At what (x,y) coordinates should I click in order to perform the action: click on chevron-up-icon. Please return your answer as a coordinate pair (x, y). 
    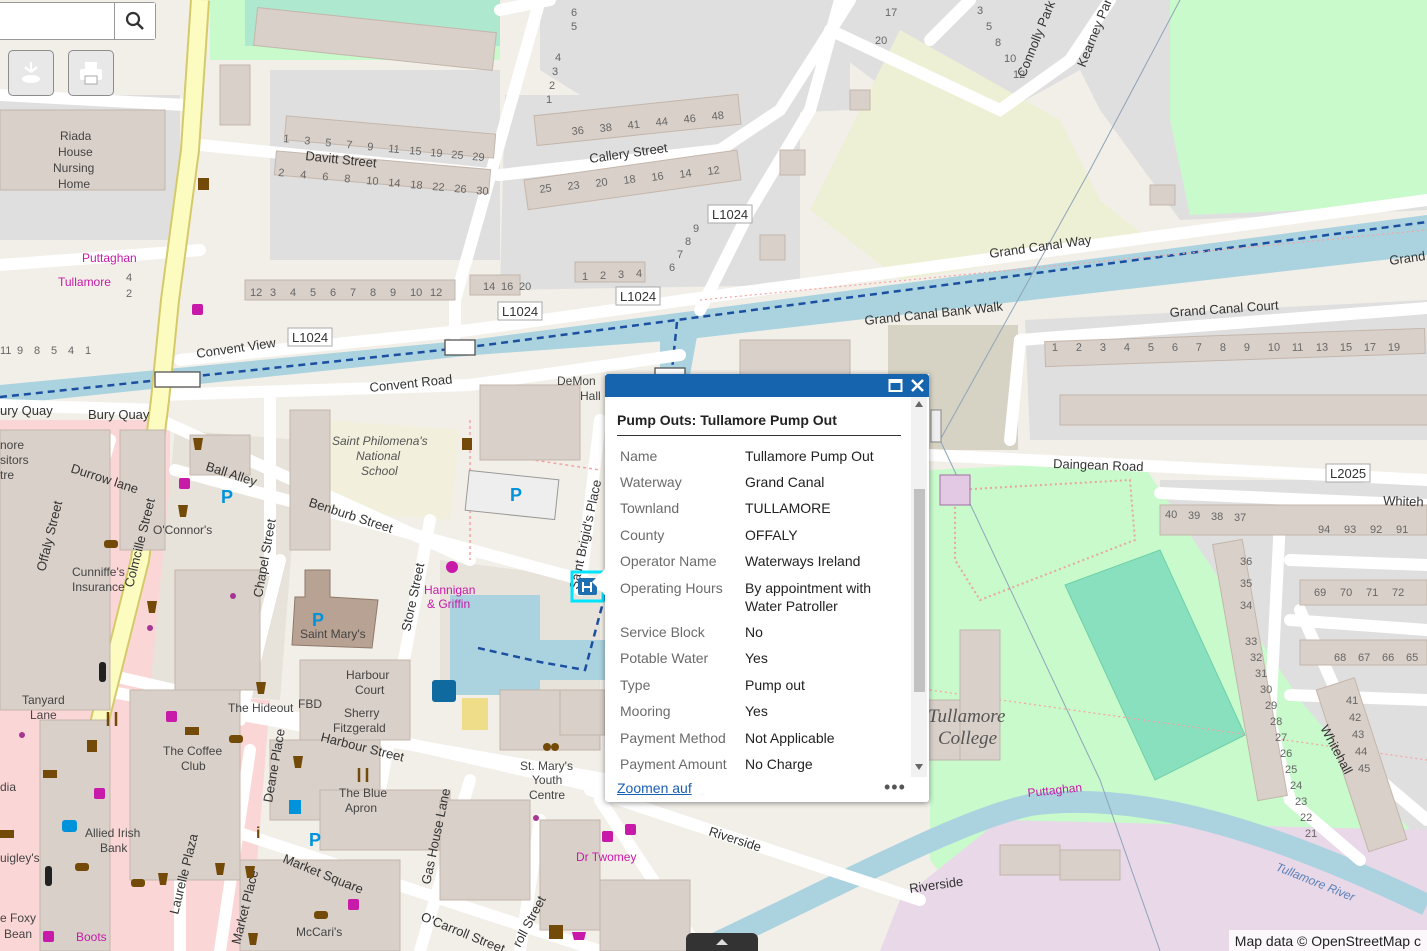
    Looking at the image, I should click on (722, 942).